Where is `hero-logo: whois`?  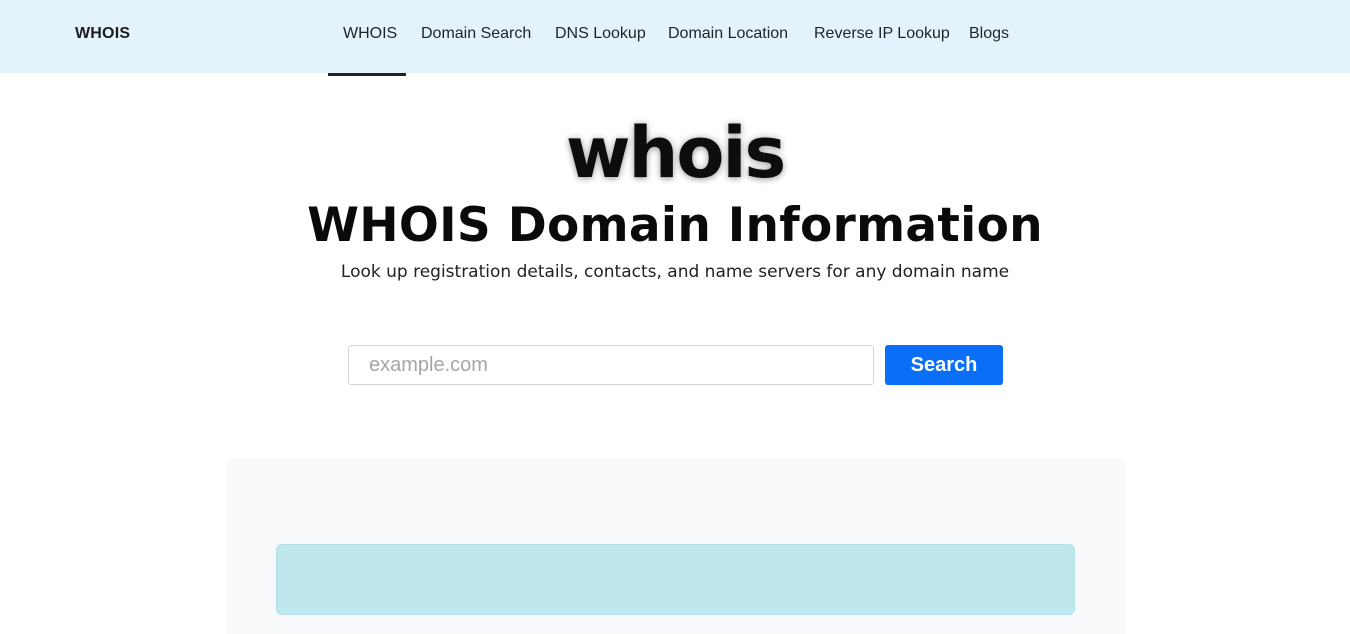
hero-logo: whois is located at coordinates (675, 153).